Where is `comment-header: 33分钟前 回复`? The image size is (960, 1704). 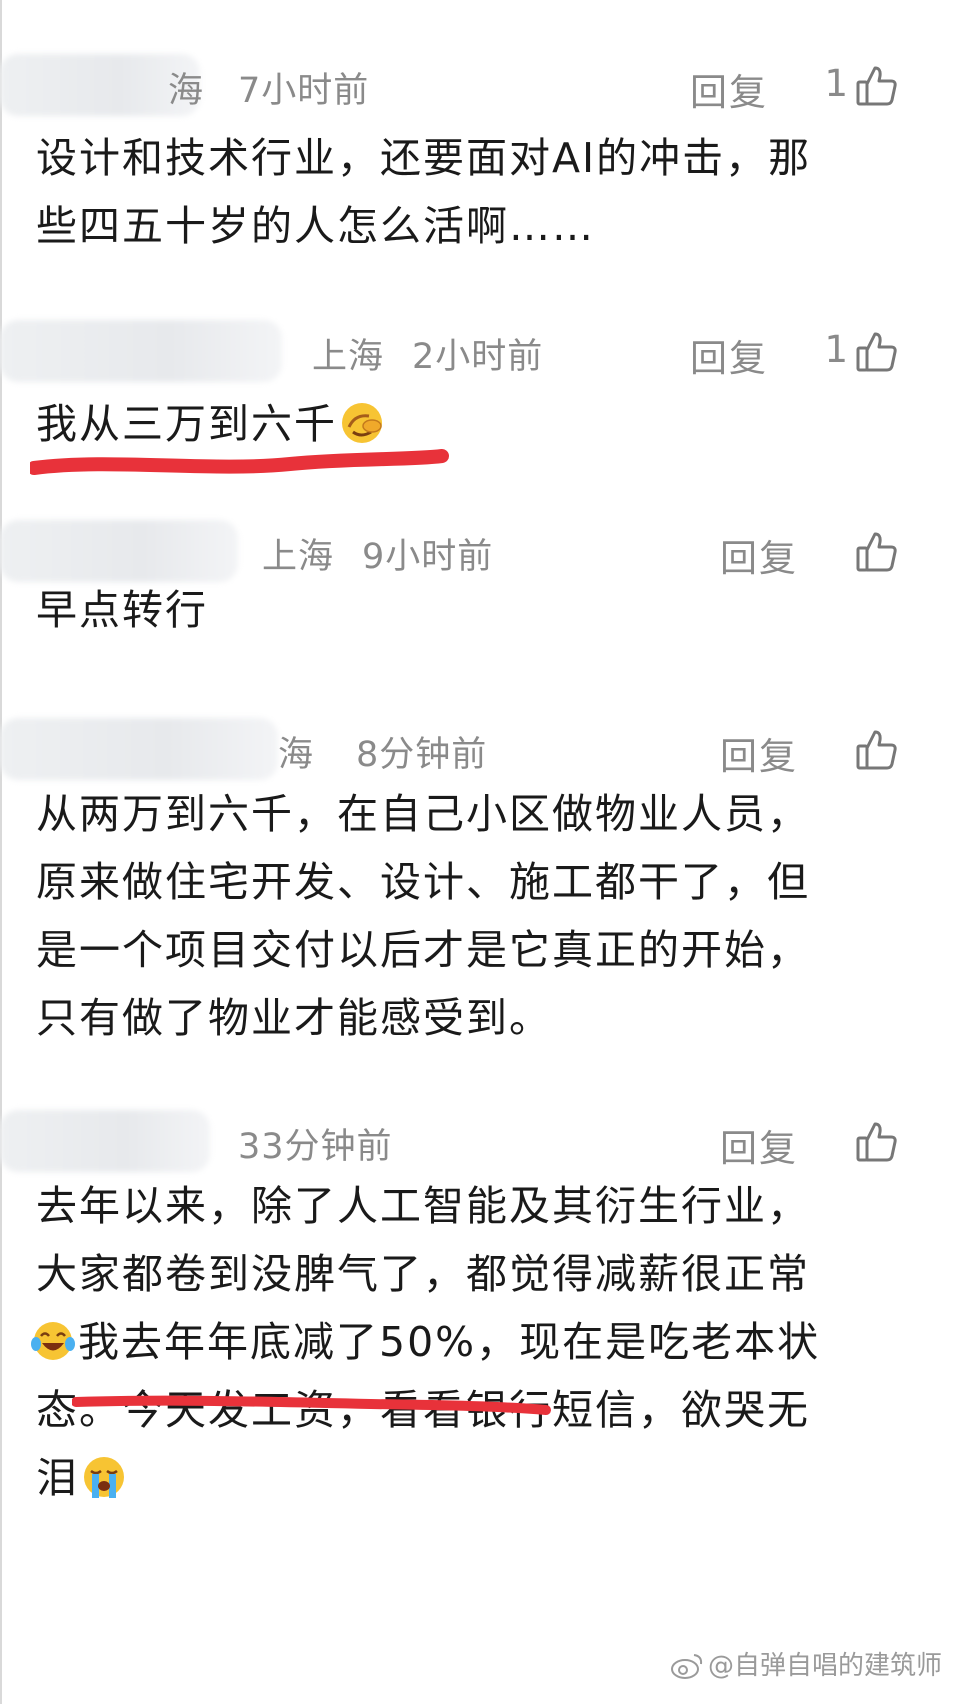 comment-header: 33分钟前 回复 is located at coordinates (480, 1143).